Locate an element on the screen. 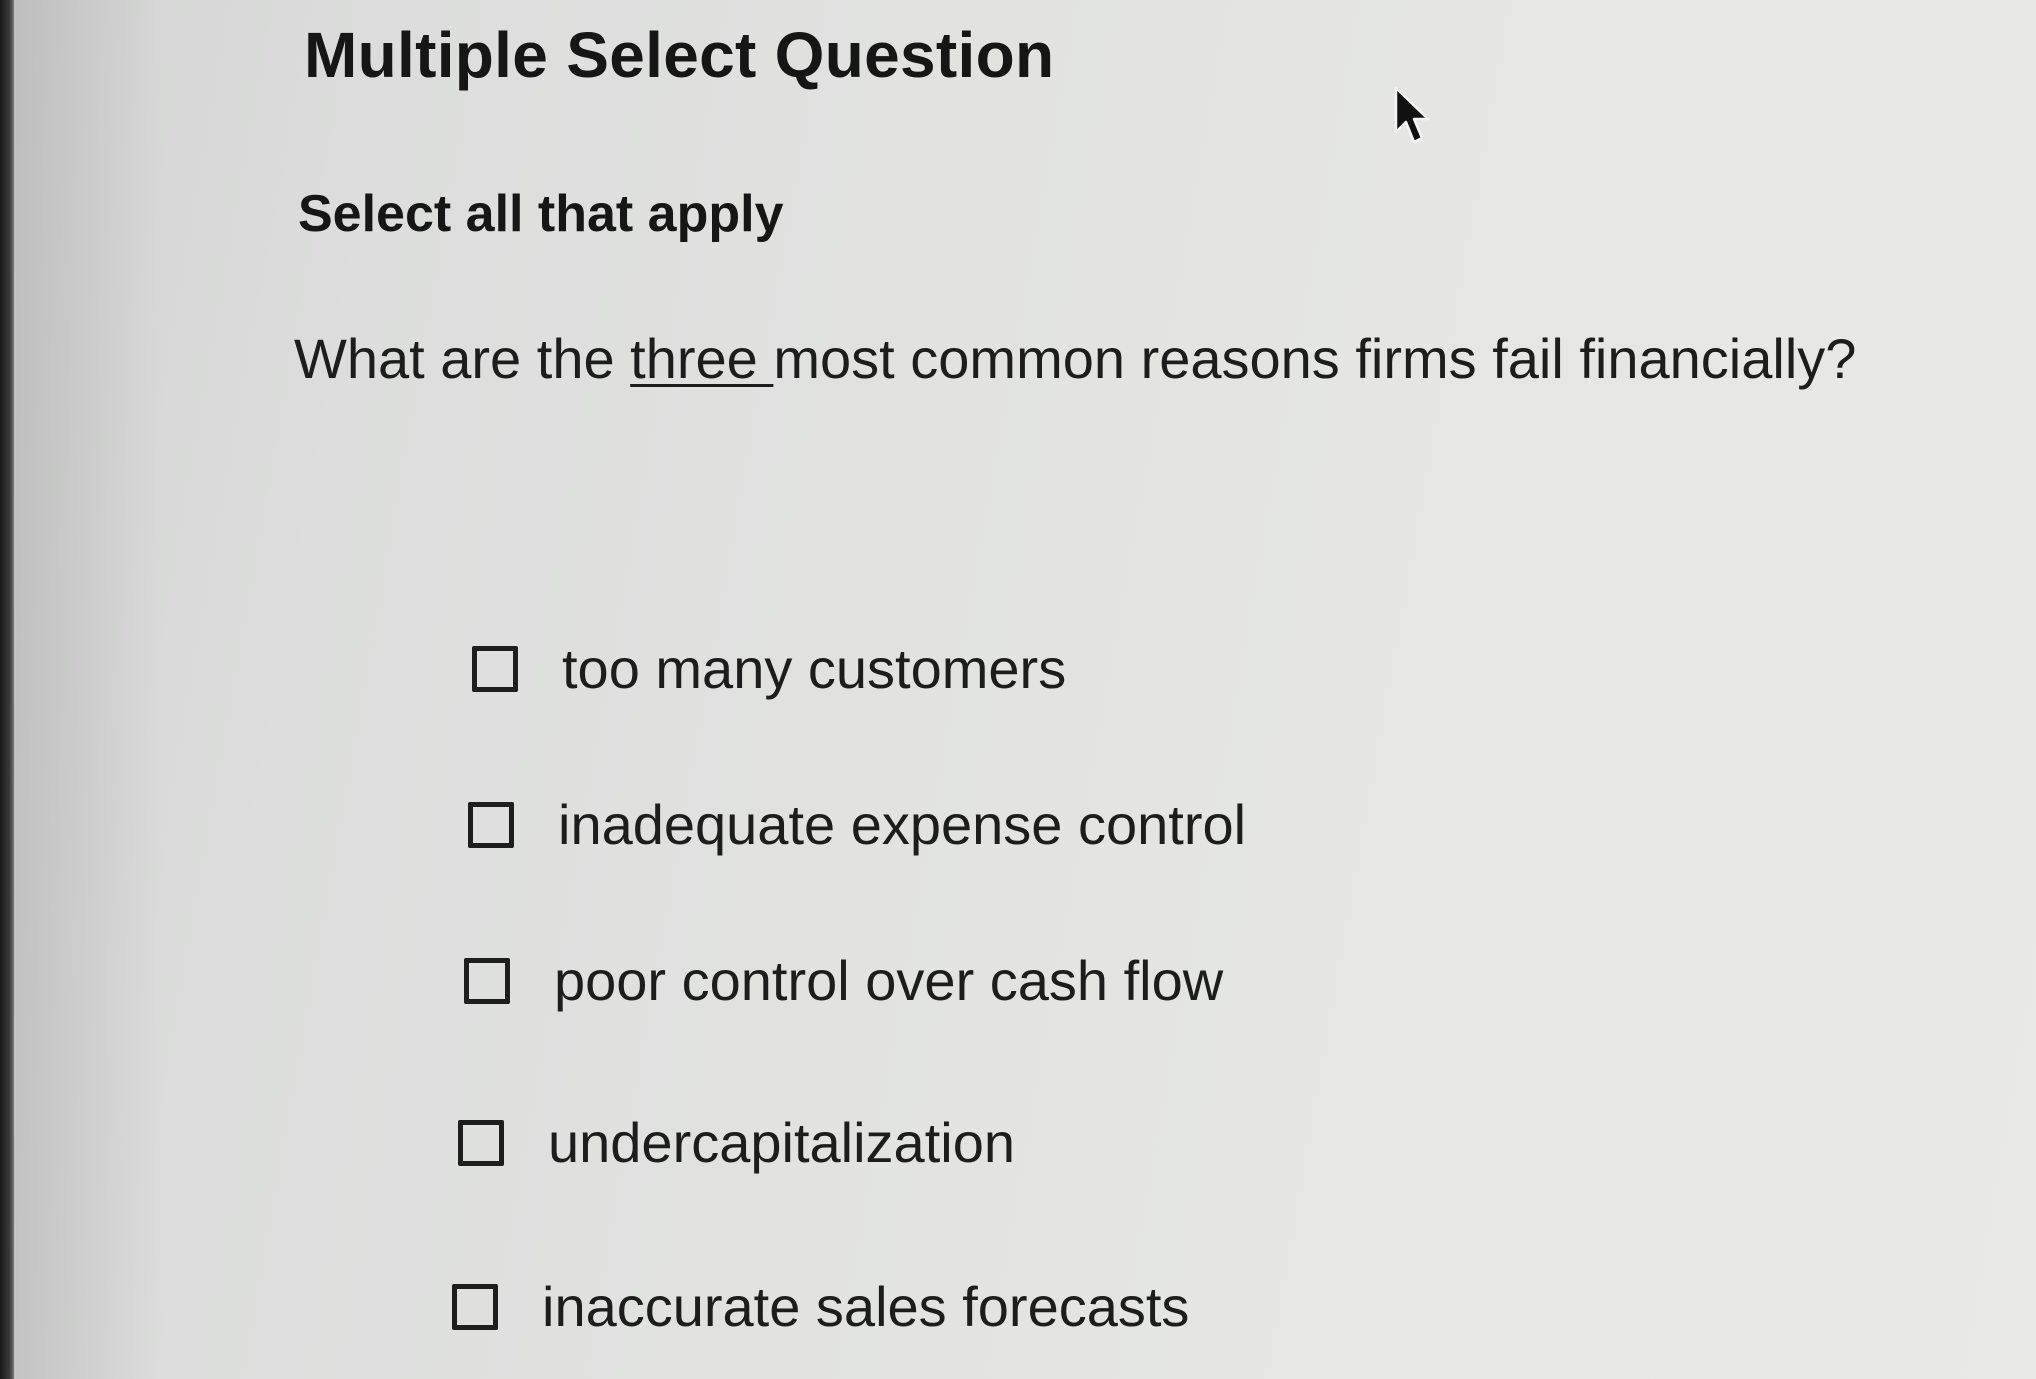 The image size is (2036, 1379). answer-option-inaccurate-sales-forecasts: inaccurate sales forecasts is located at coordinates (820, 1306).